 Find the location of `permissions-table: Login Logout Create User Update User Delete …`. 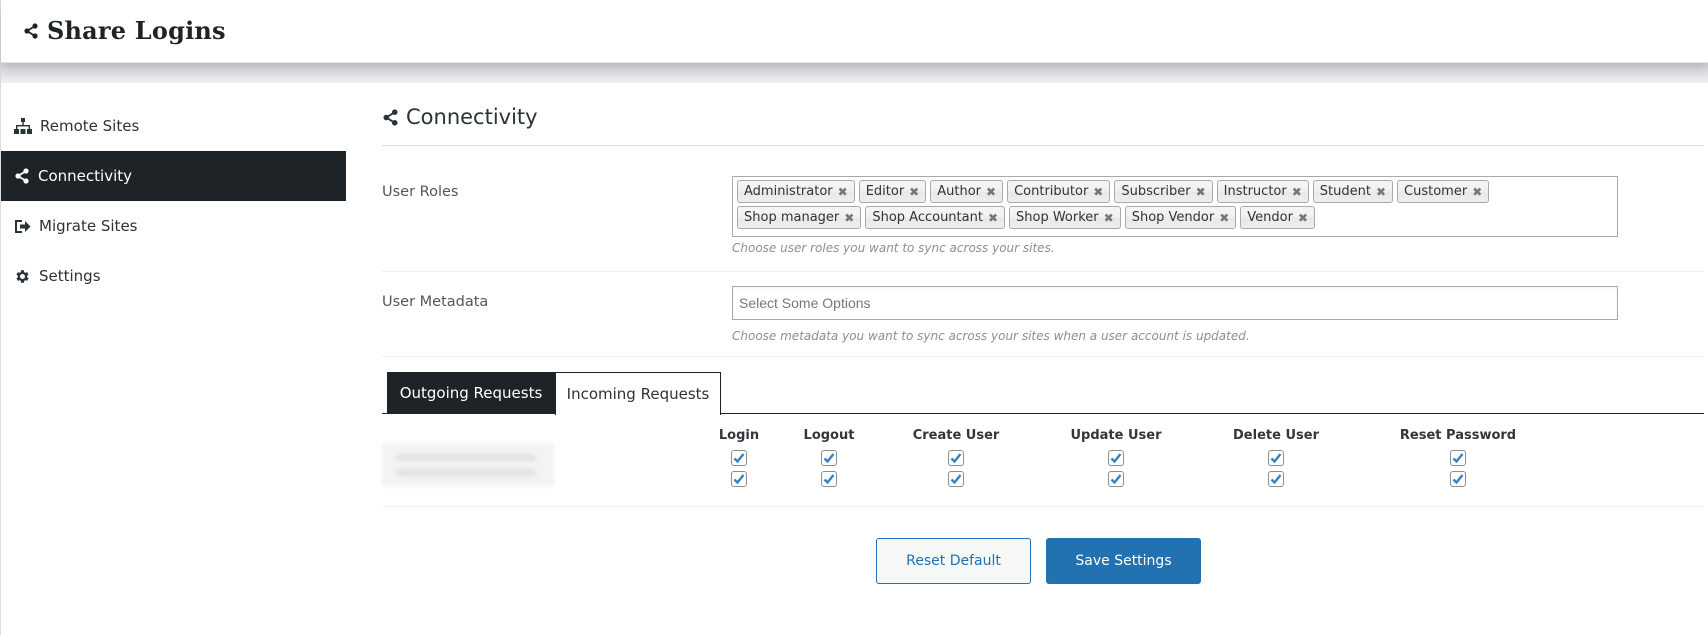

permissions-table: Login Logout Create User Update User Delete … is located at coordinates (1043, 460).